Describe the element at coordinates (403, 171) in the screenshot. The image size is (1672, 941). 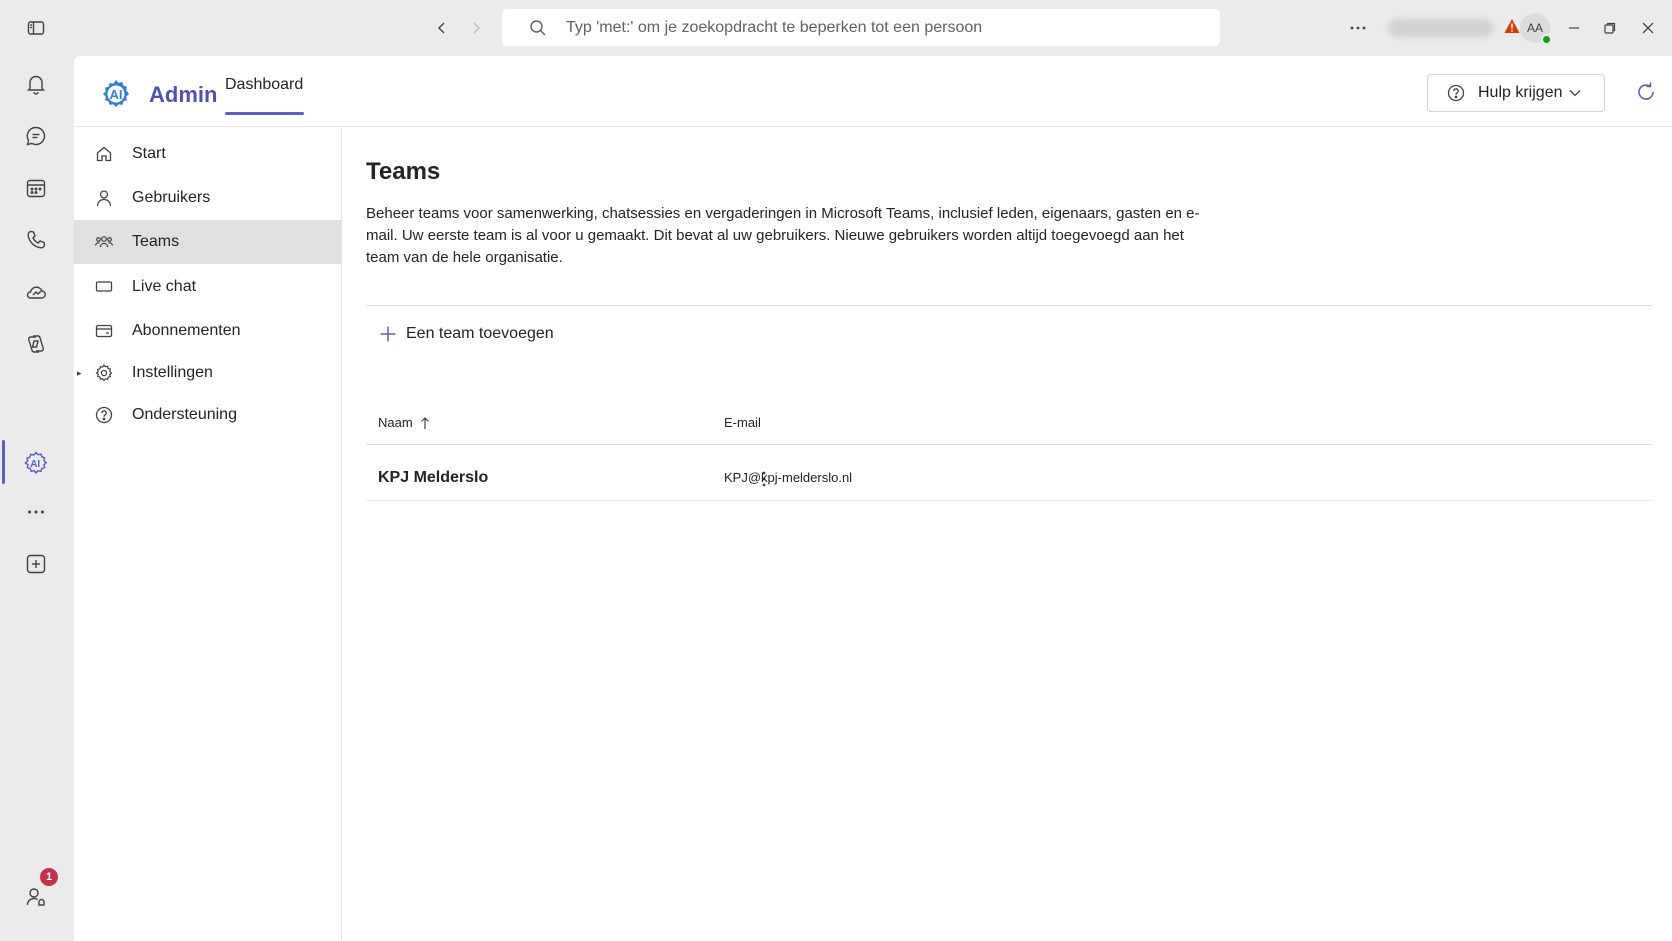
I see `page-title: Teams` at that location.